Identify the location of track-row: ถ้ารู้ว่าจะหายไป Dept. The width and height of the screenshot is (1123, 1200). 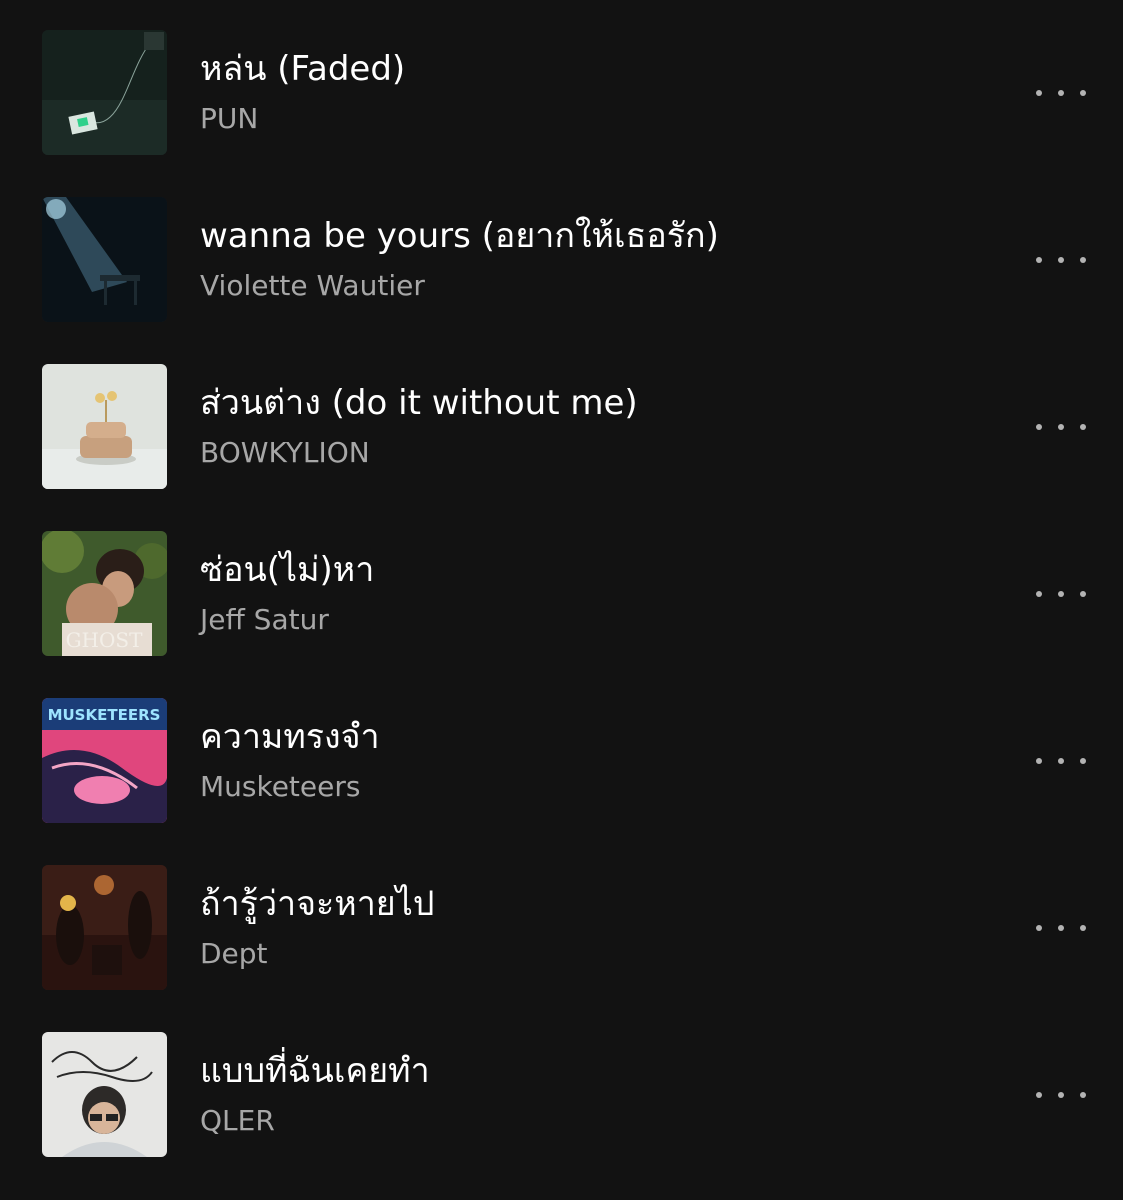
(561, 928).